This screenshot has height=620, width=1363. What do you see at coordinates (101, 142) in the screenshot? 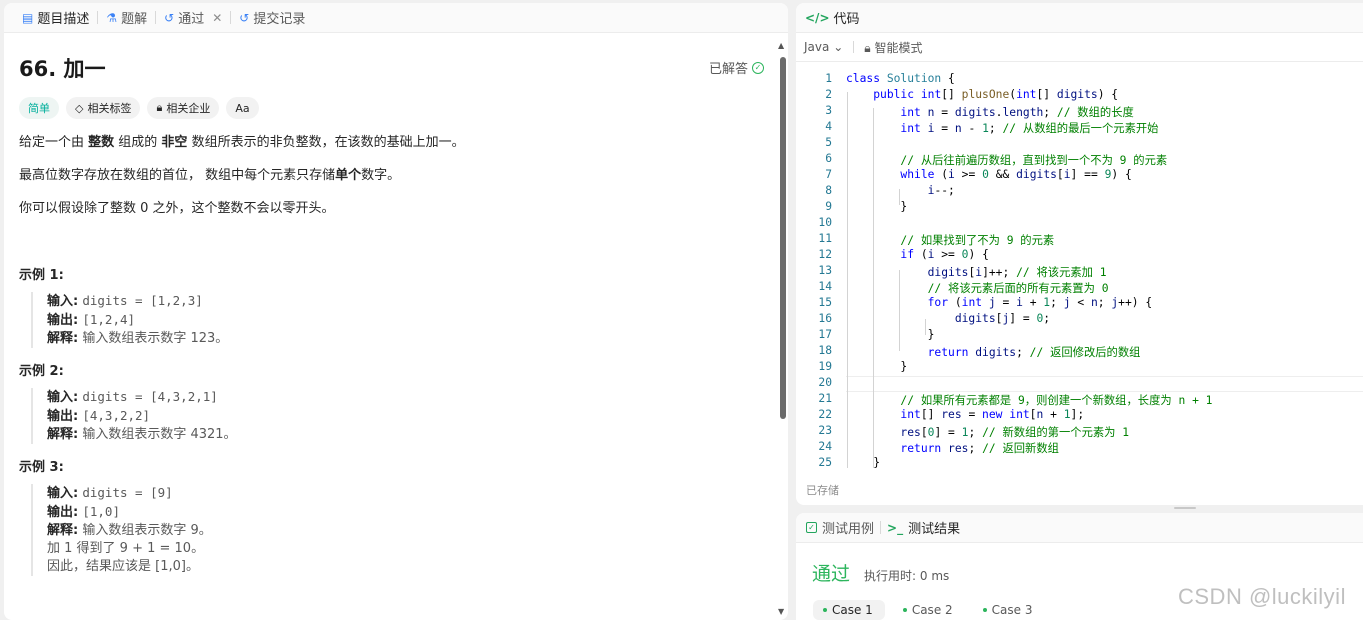
I see `bold-text: 整数` at bounding box center [101, 142].